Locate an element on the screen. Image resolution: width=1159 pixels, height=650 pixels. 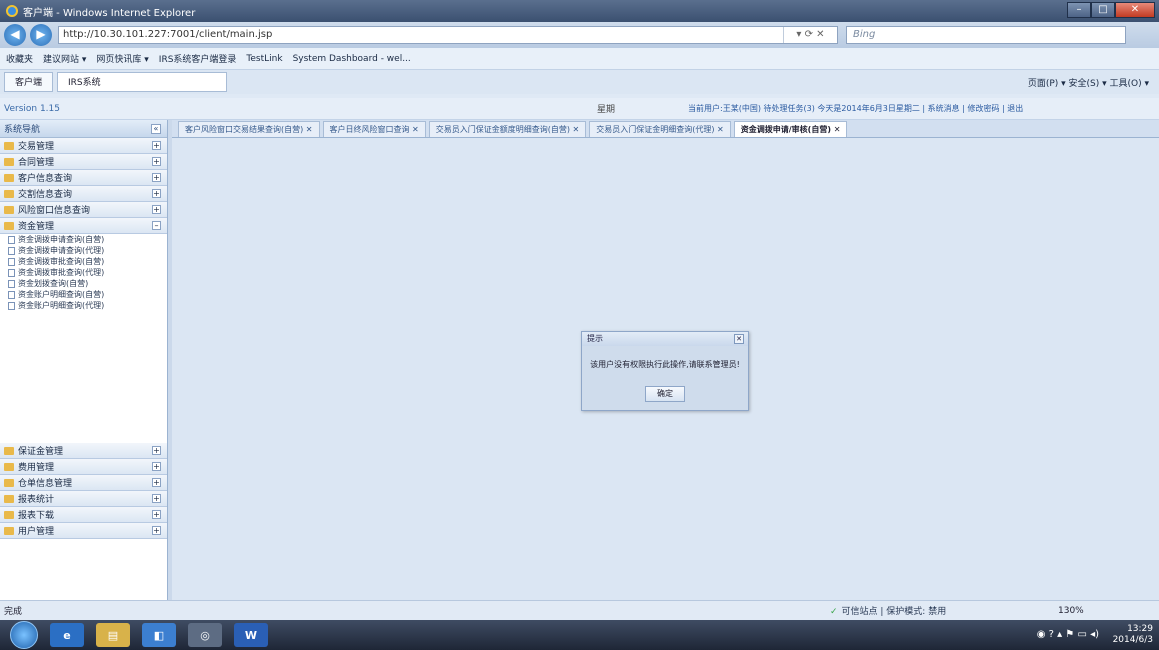
ie-icon is located at coordinates (12, 11).